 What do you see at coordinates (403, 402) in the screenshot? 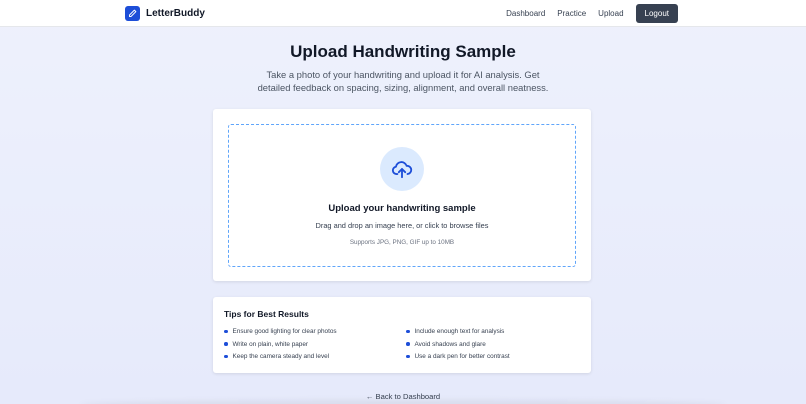
I see `bottom-shadow` at bounding box center [403, 402].